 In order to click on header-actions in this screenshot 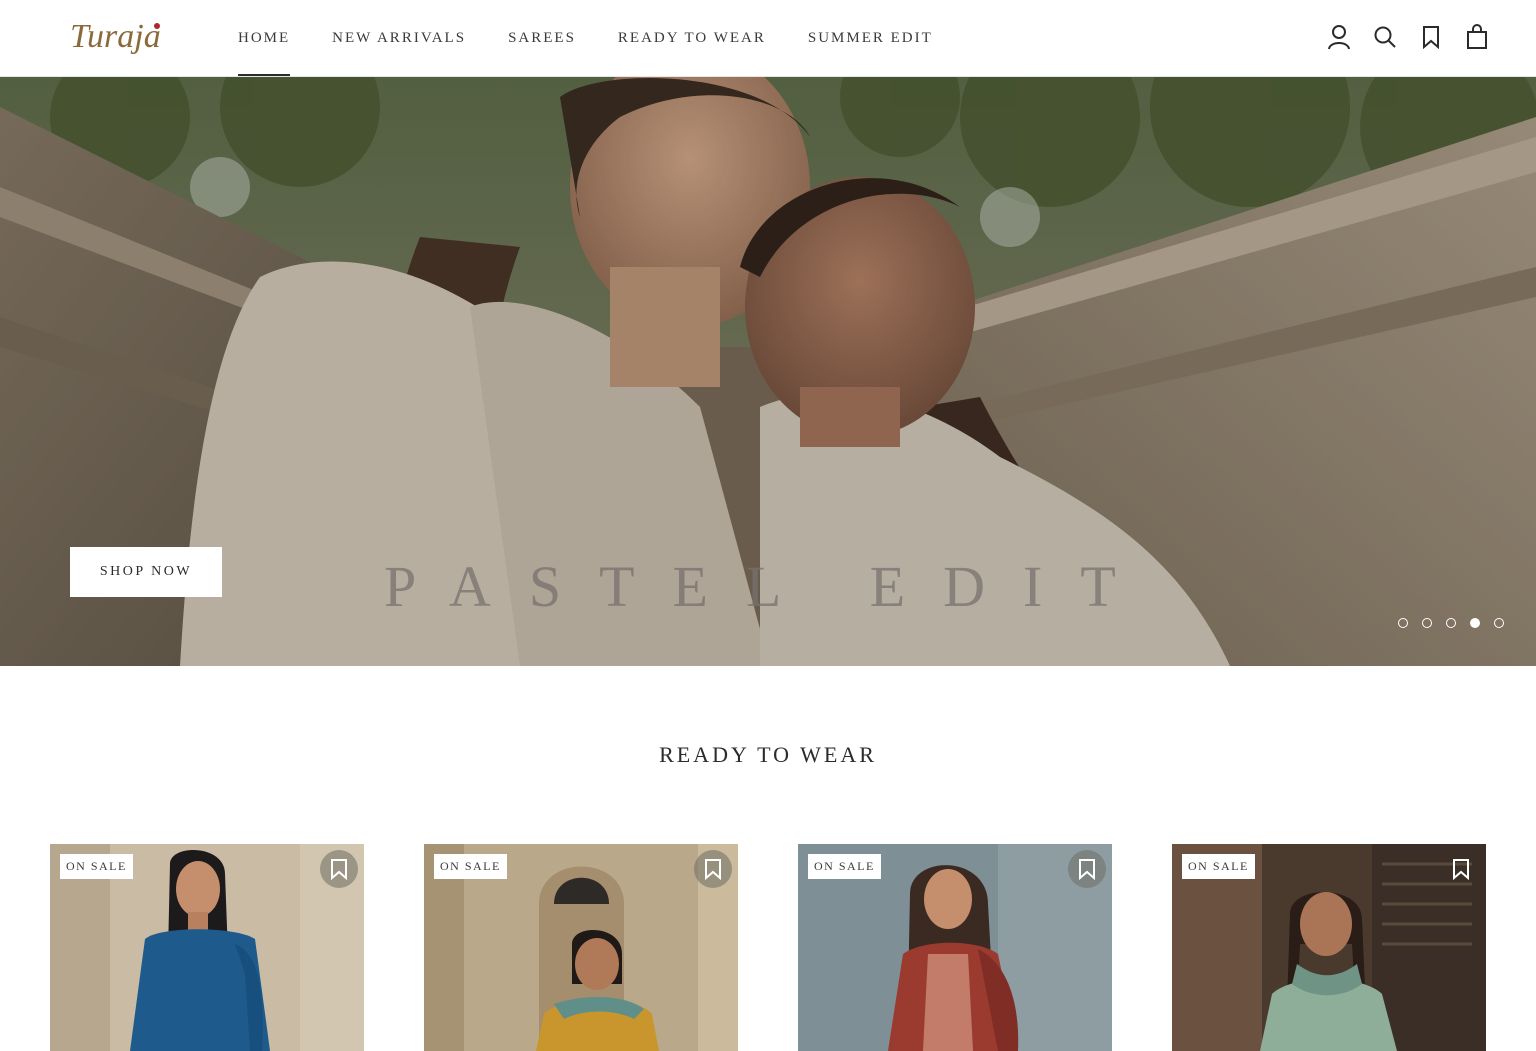, I will do `click(1408, 37)`.